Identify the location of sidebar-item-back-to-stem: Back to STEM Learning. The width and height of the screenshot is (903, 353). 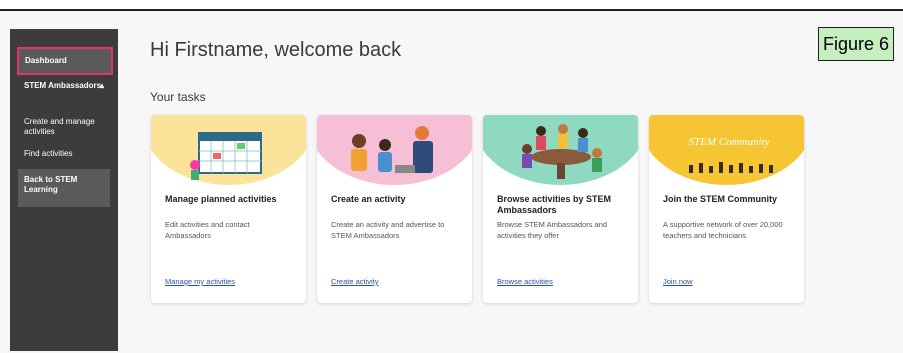
(64, 188).